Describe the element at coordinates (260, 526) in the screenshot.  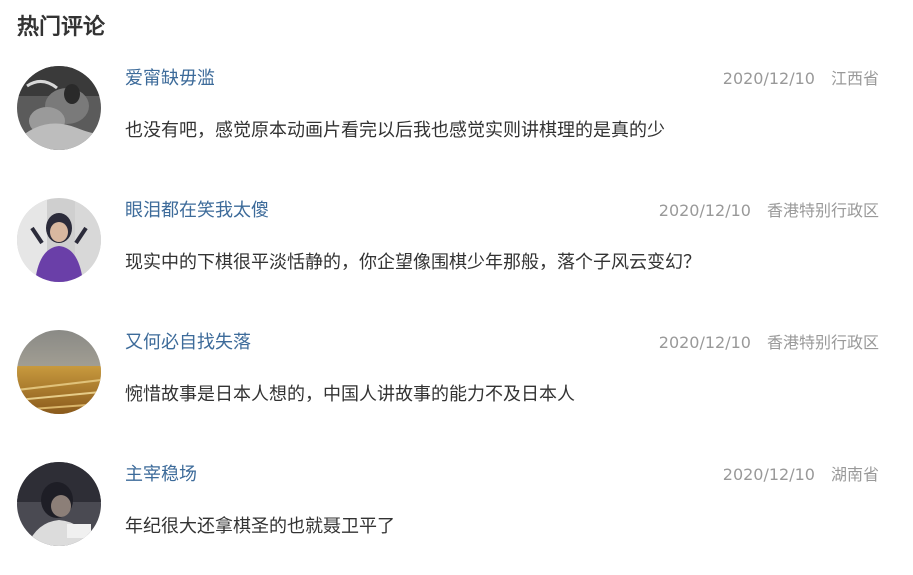
I see `comment-text: 年纪很大还拿棋圣的也就聂卫平了` at that location.